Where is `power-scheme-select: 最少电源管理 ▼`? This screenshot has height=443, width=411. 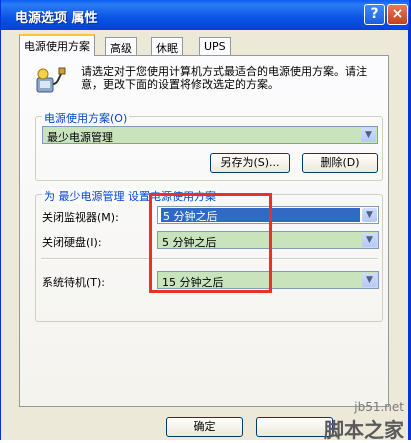 power-scheme-select: 最少电源管理 ▼ is located at coordinates (210, 135).